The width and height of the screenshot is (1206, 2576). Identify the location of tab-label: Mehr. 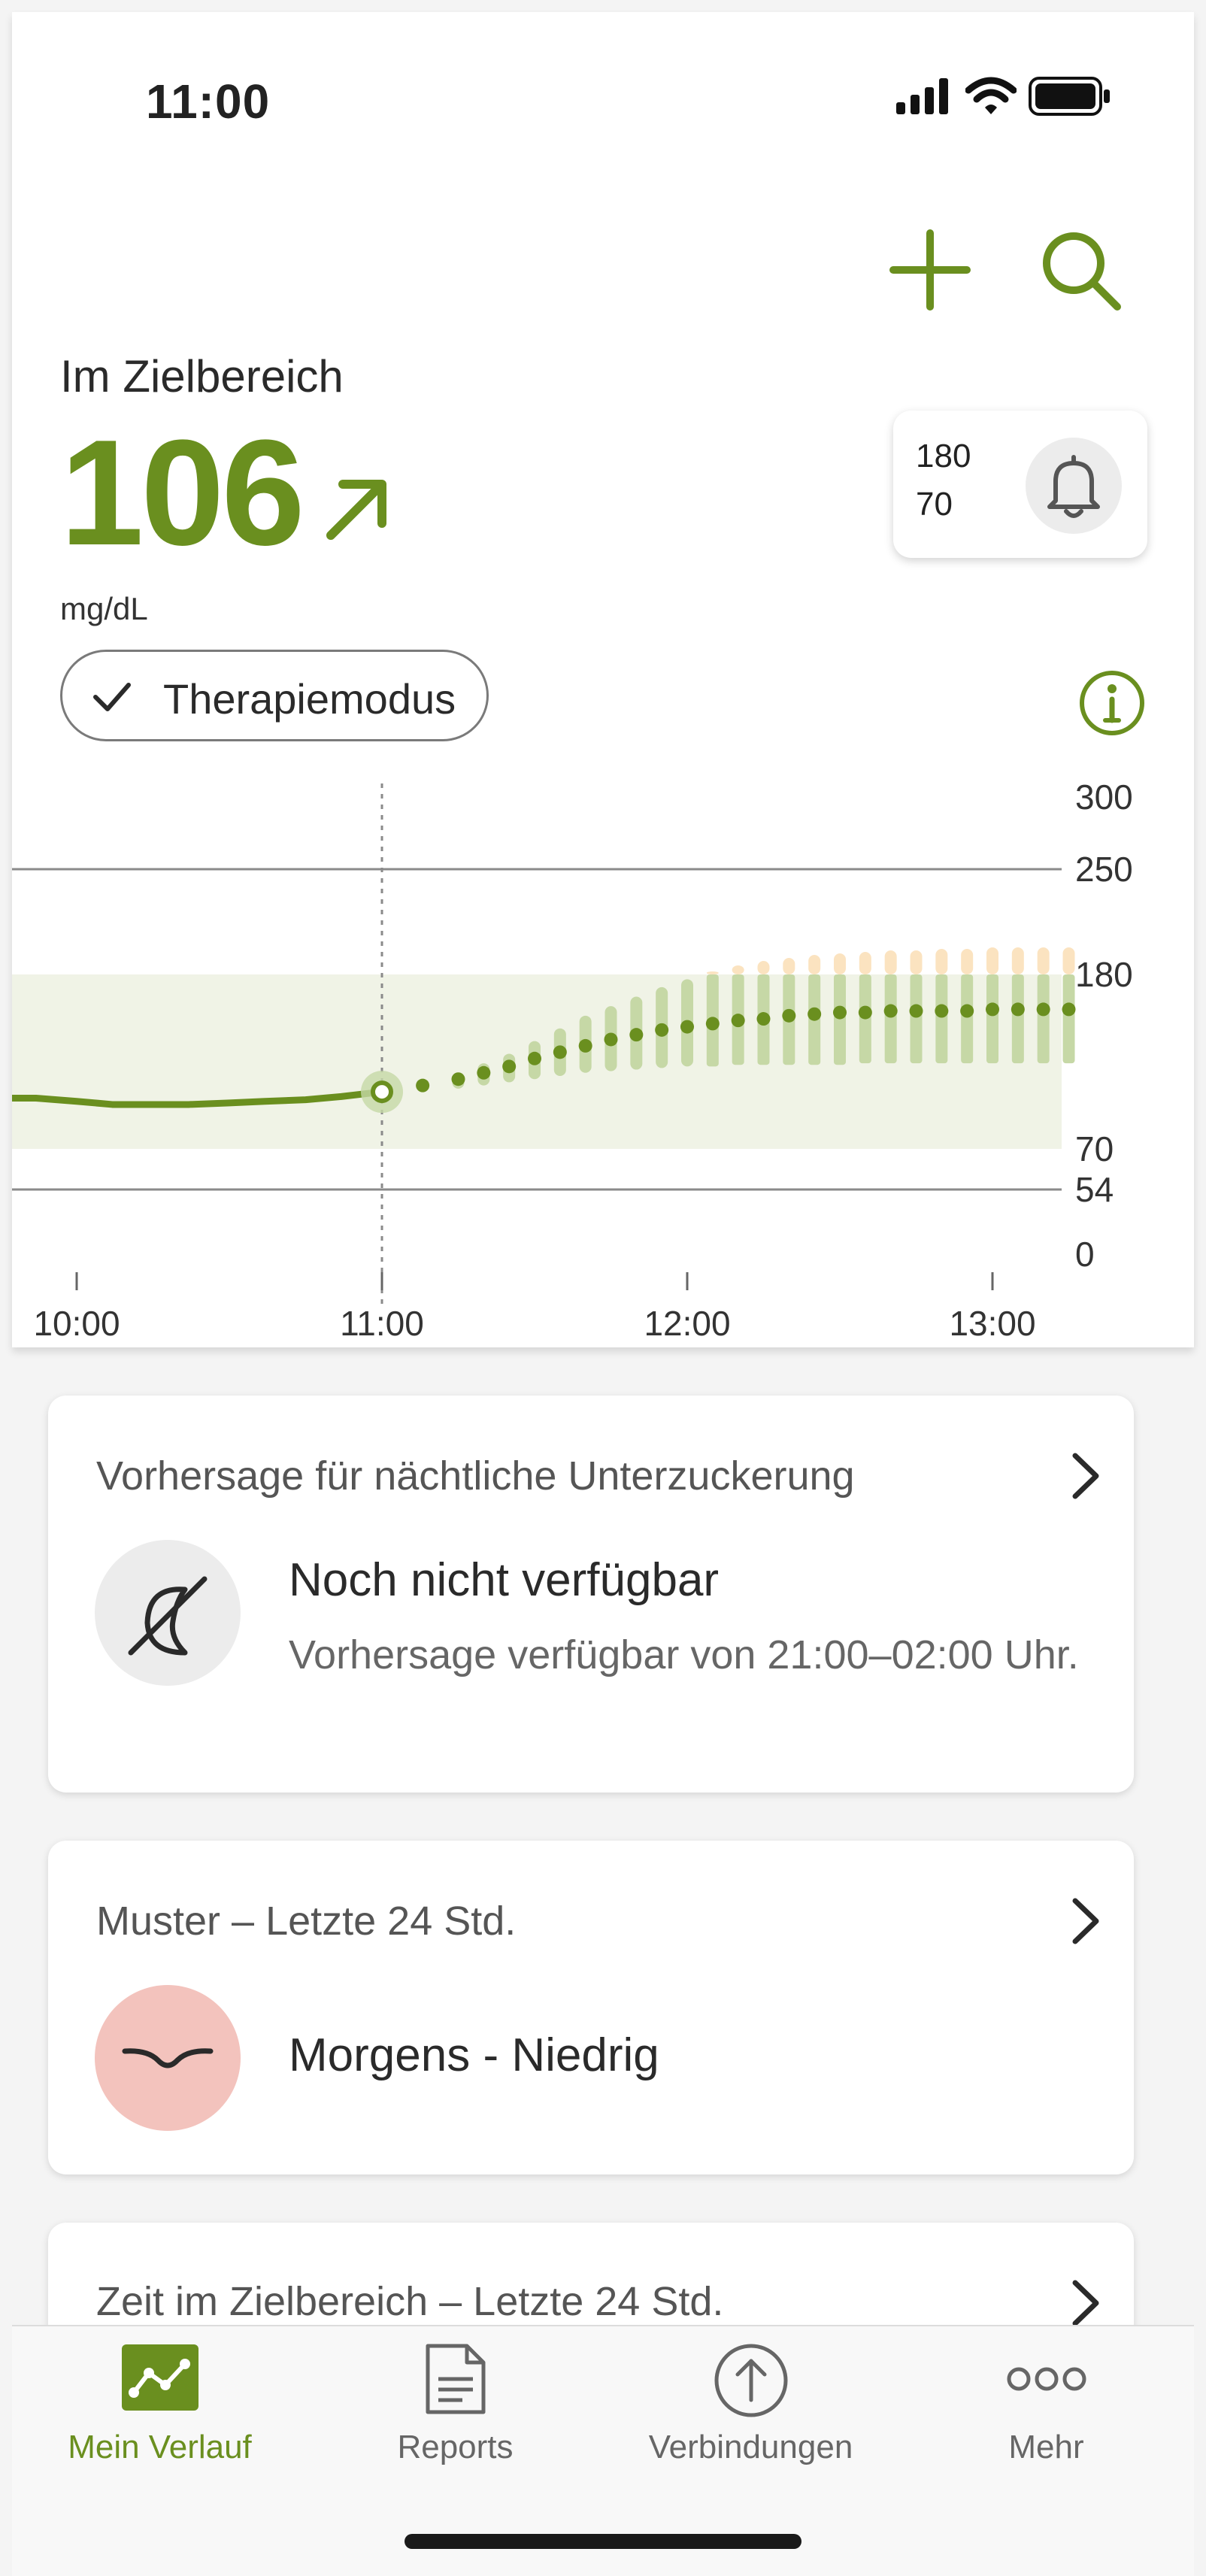
(1046, 2447).